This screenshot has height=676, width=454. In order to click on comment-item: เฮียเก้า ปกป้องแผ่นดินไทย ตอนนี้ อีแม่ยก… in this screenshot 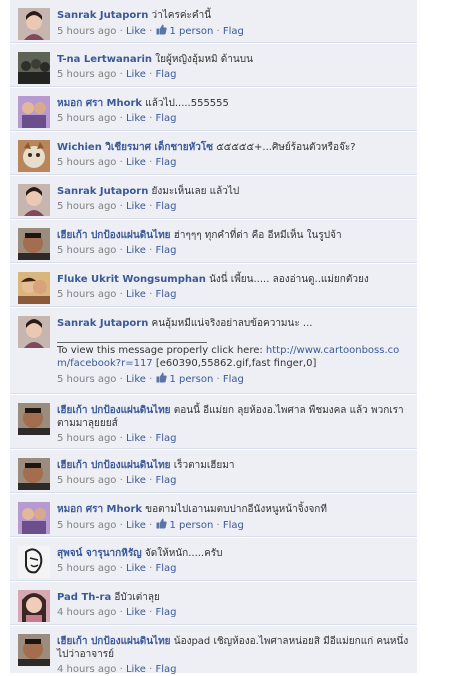, I will do `click(213, 422)`.